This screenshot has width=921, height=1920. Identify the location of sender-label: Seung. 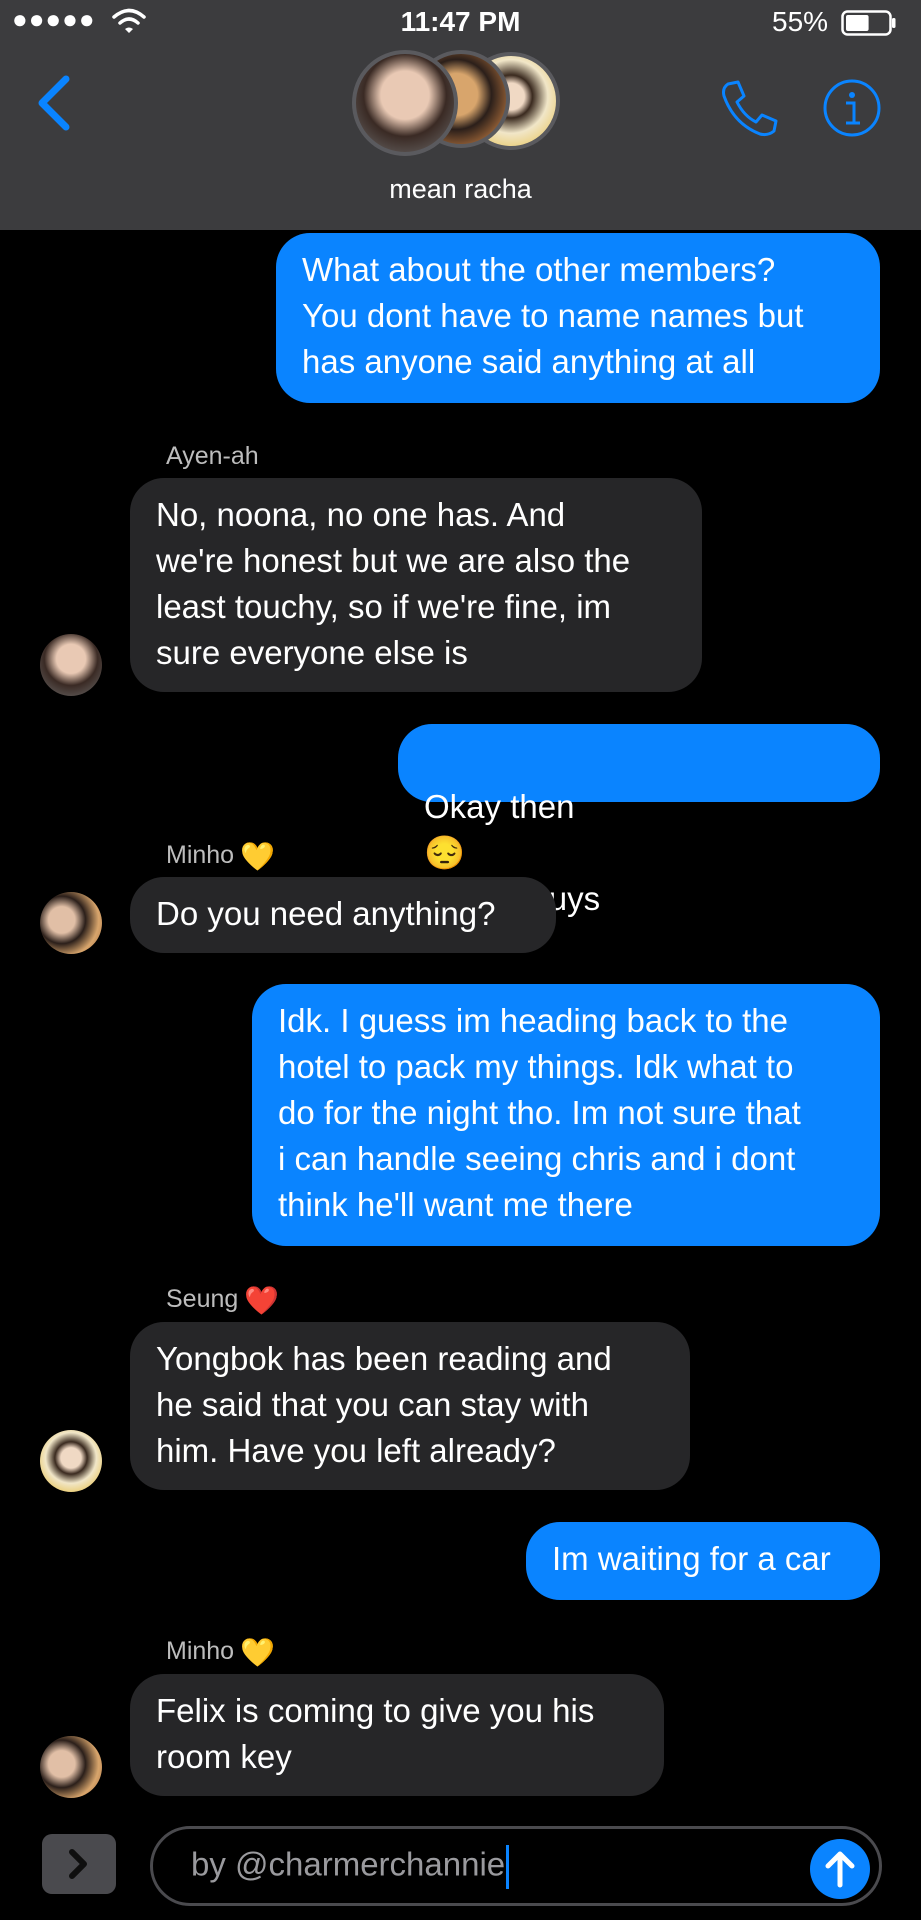
(202, 1299).